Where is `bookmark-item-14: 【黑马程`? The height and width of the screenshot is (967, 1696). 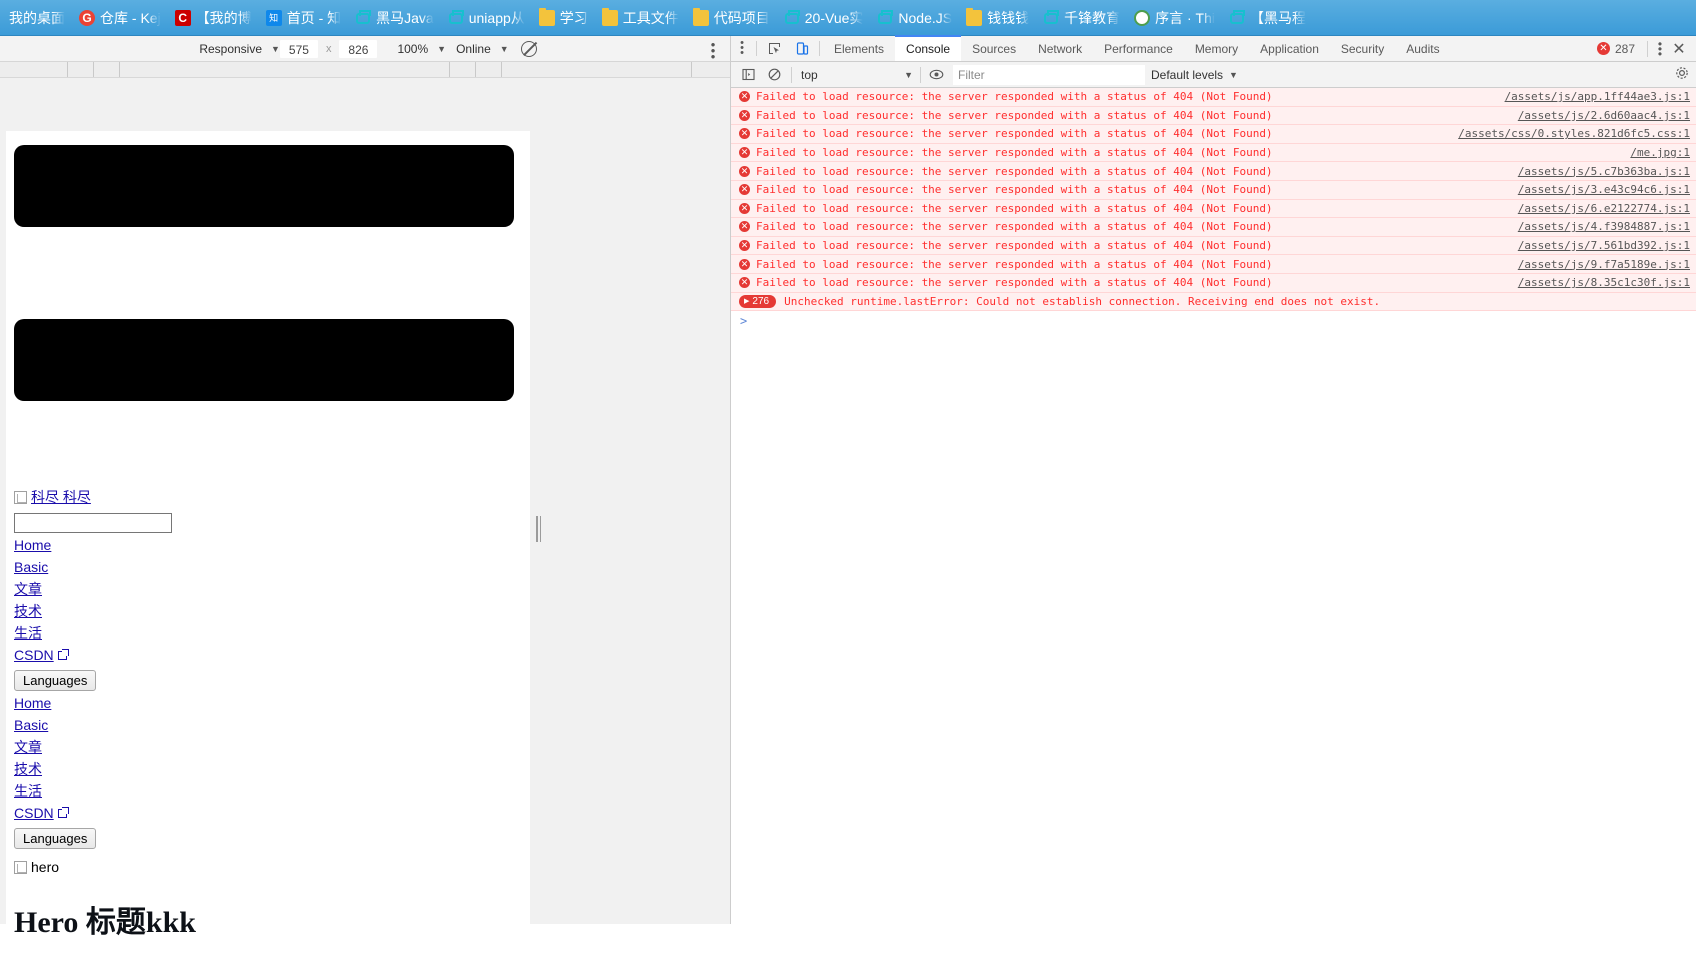
bookmark-item-14: 【黑马程 is located at coordinates (1267, 18).